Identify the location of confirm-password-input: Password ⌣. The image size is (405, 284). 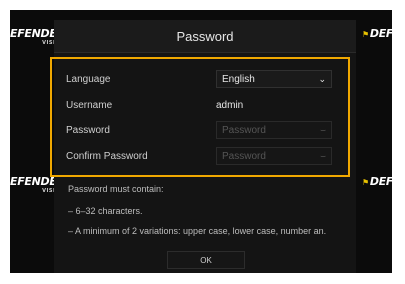
(274, 156).